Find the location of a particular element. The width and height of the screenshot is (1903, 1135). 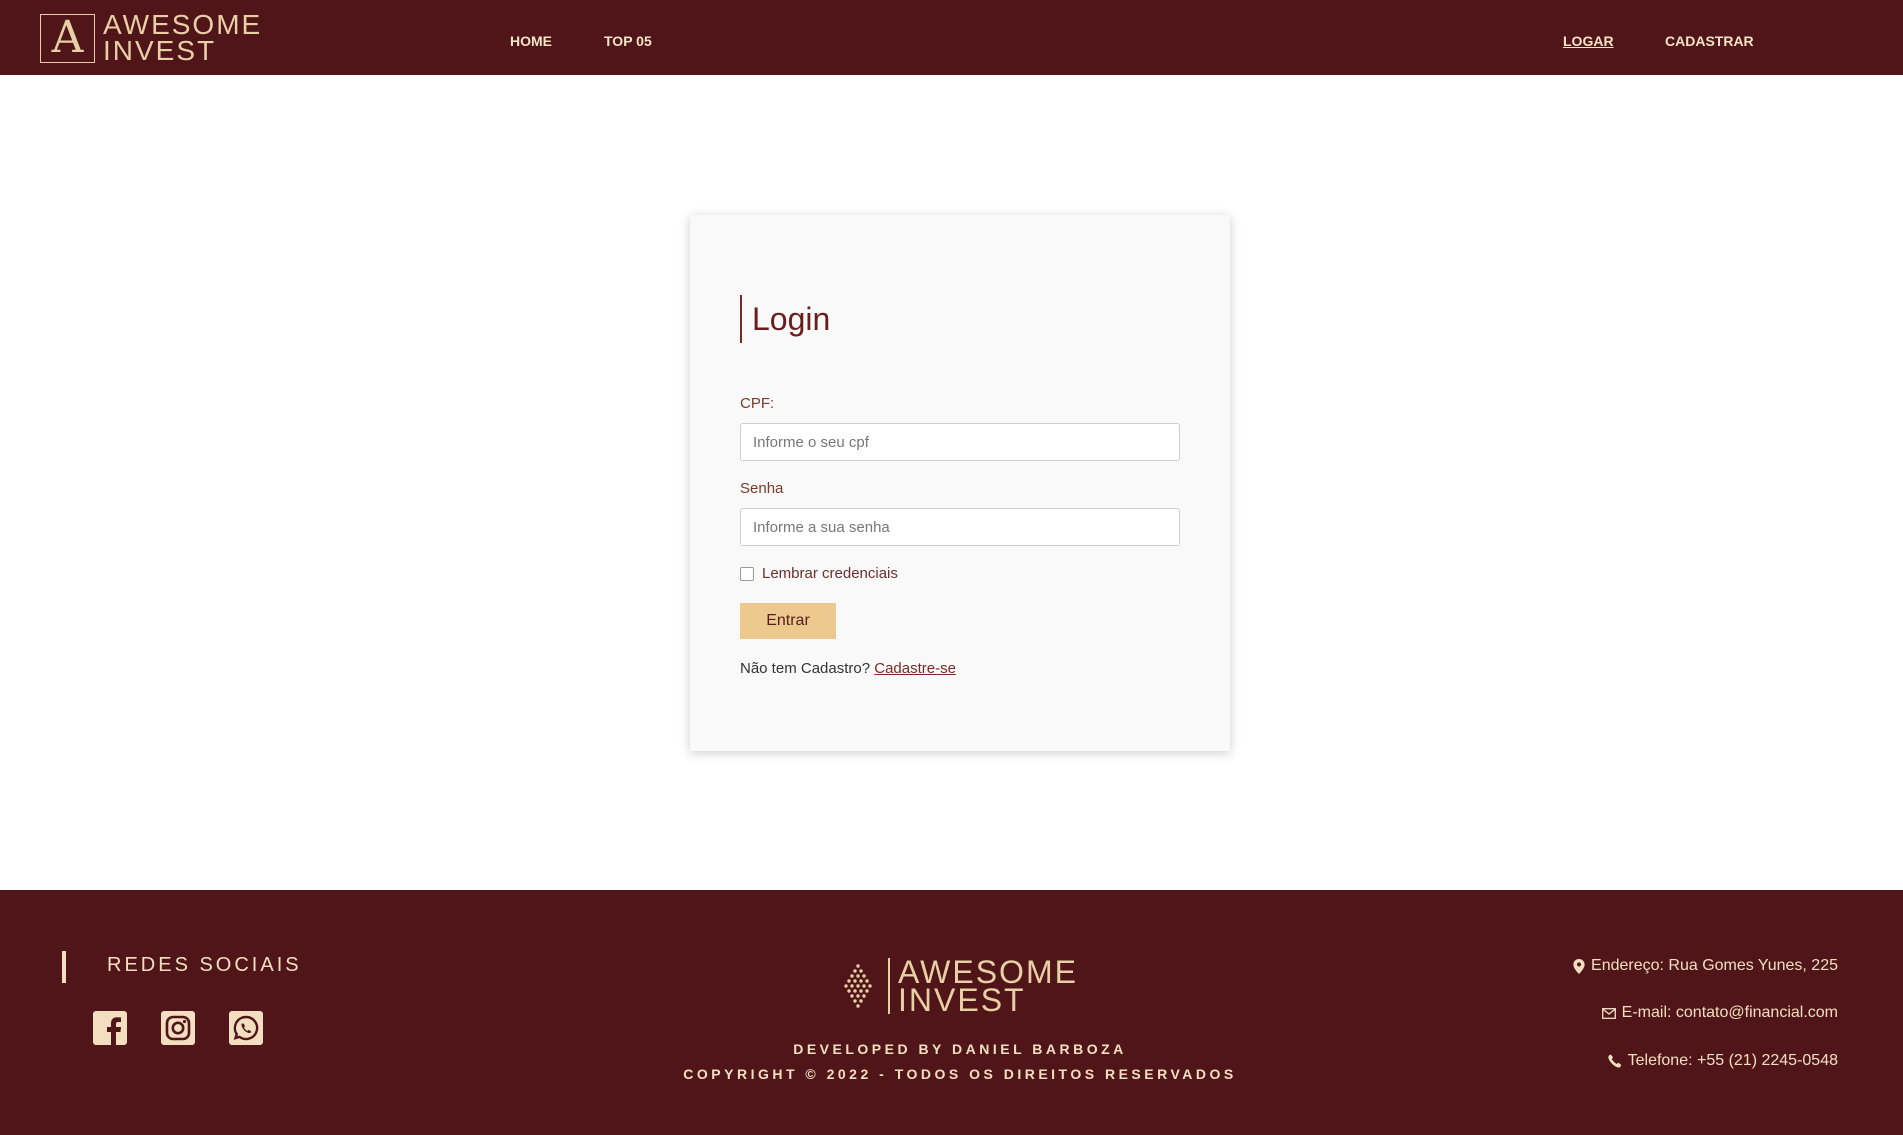

contact-address: Endereço: Rua Gomes Yunes, 225 is located at coordinates (1705, 966).